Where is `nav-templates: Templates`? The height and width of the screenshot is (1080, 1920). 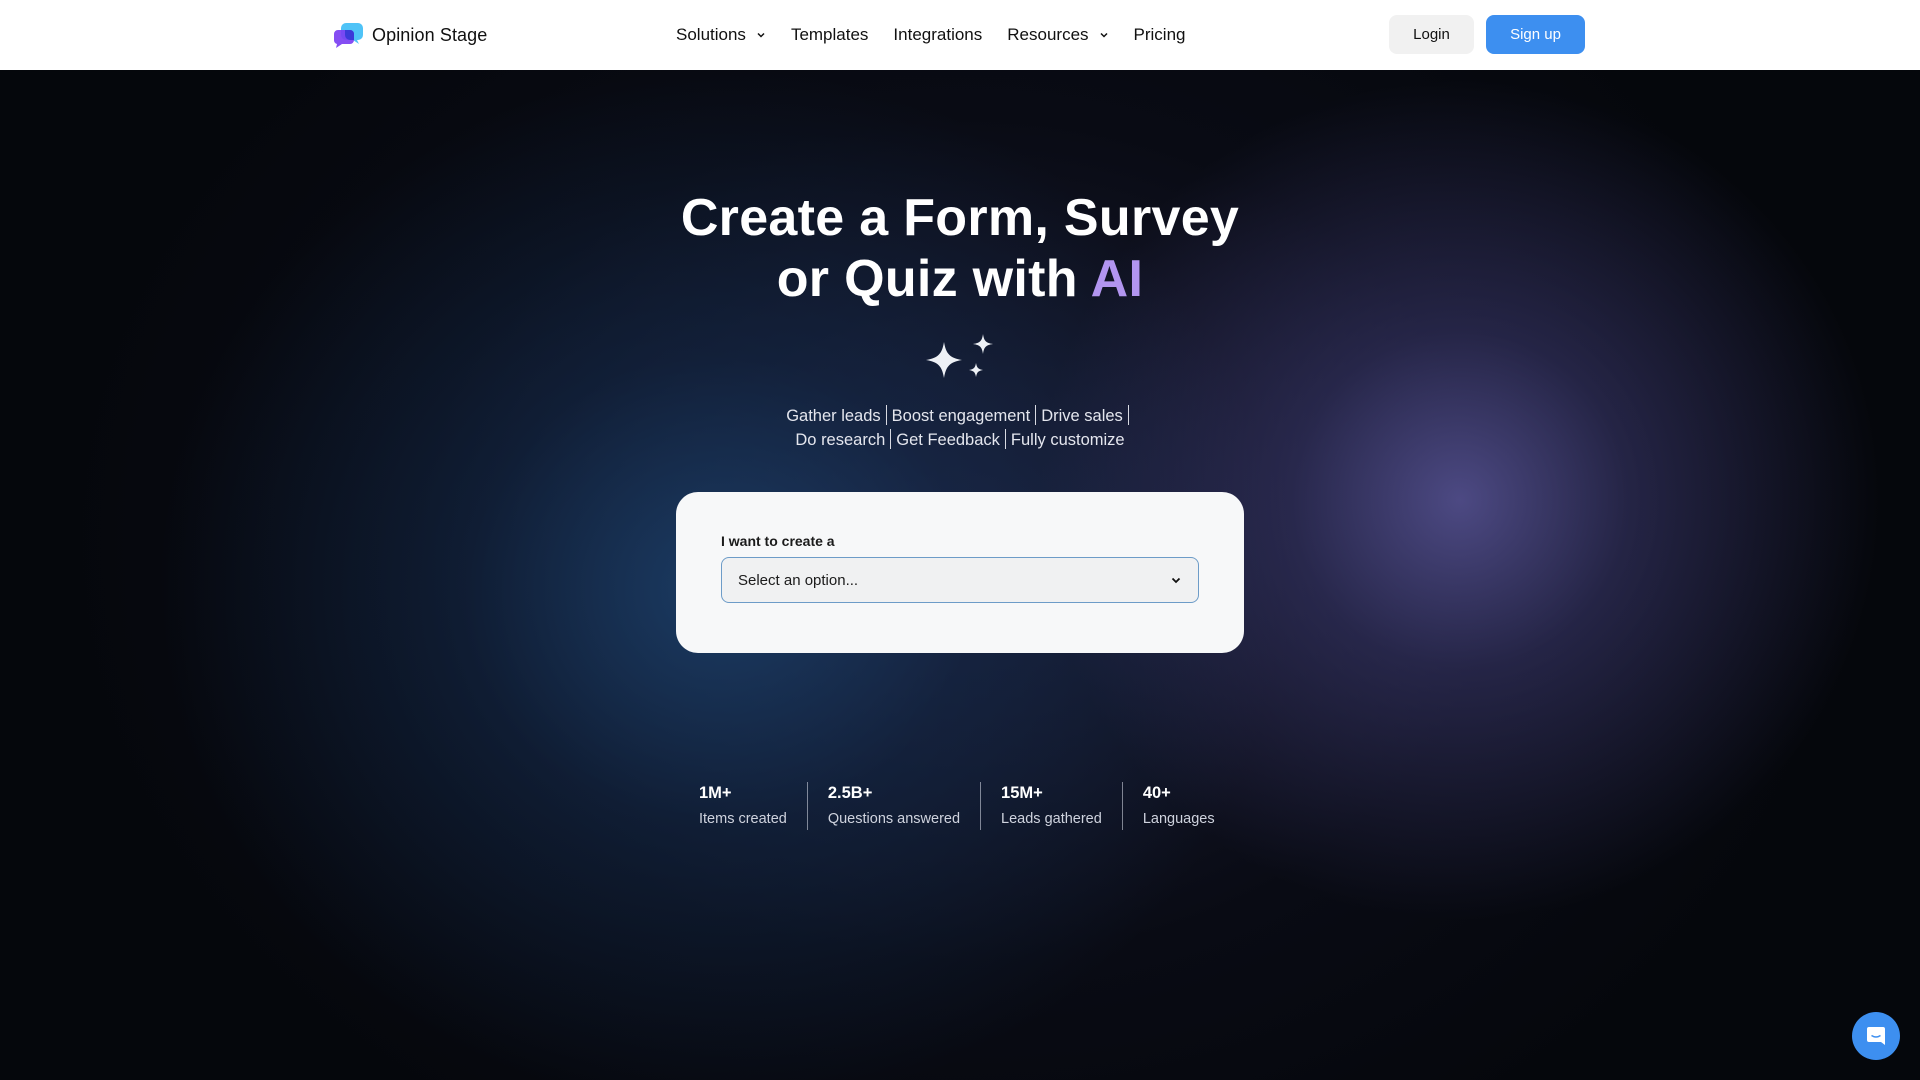 nav-templates: Templates is located at coordinates (829, 35).